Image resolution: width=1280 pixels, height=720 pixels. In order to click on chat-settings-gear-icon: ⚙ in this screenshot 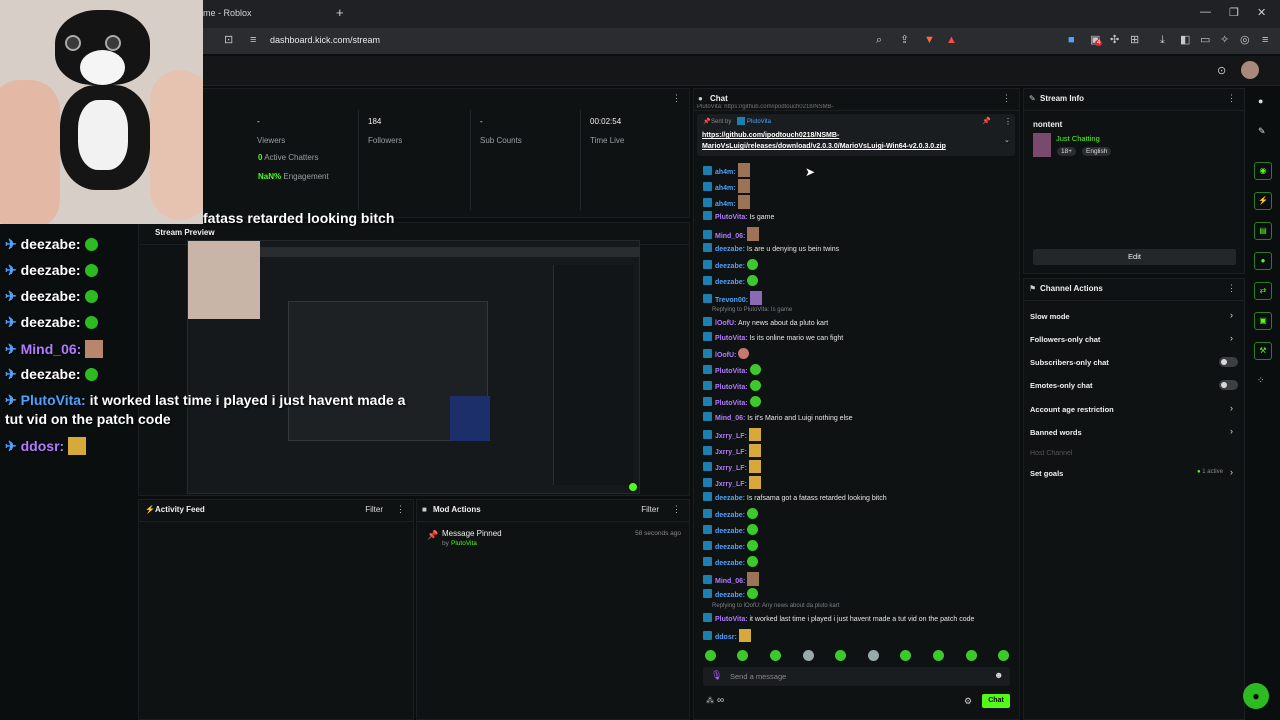, I will do `click(968, 701)`.